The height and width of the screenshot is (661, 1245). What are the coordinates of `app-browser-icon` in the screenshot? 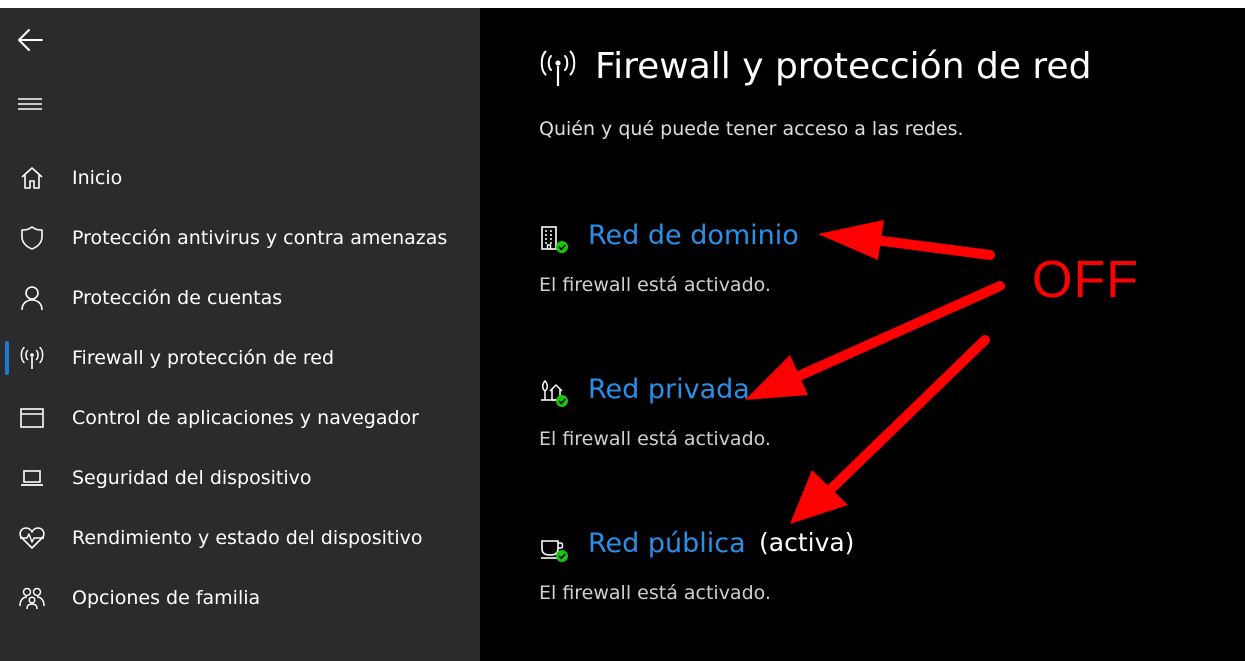 It's located at (32, 418).